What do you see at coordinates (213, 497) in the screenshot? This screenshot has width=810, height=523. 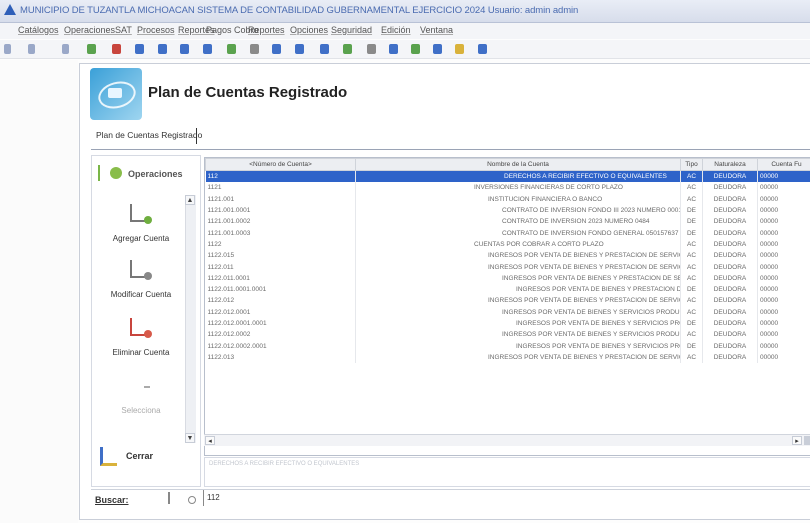 I see `search-input-value: 112` at bounding box center [213, 497].